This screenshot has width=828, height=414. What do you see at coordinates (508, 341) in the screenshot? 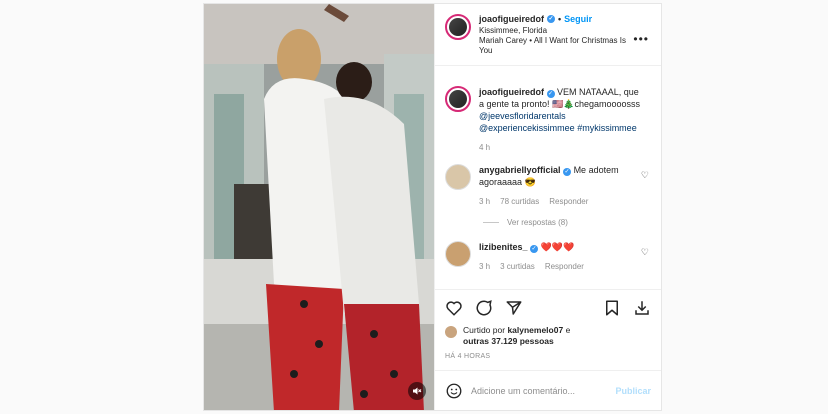
I see `likes-count: outras 37.129 pessoas` at bounding box center [508, 341].